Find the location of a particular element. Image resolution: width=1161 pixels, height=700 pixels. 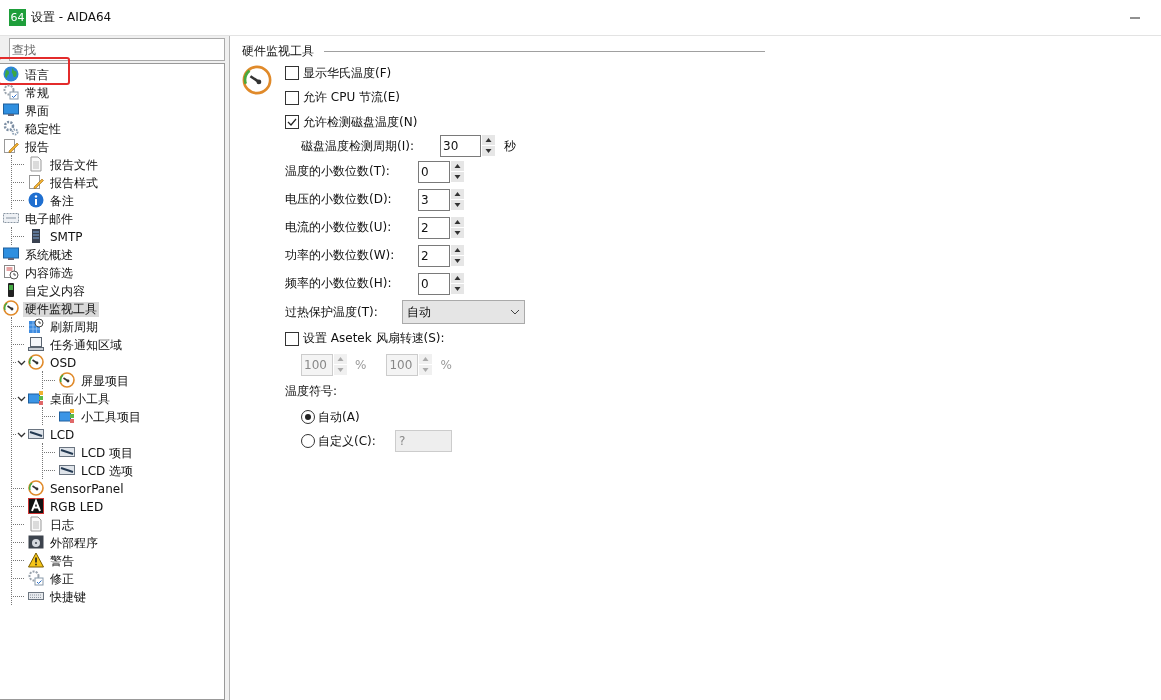

field-label: 电压的小数位数(D): is located at coordinates (339, 199).